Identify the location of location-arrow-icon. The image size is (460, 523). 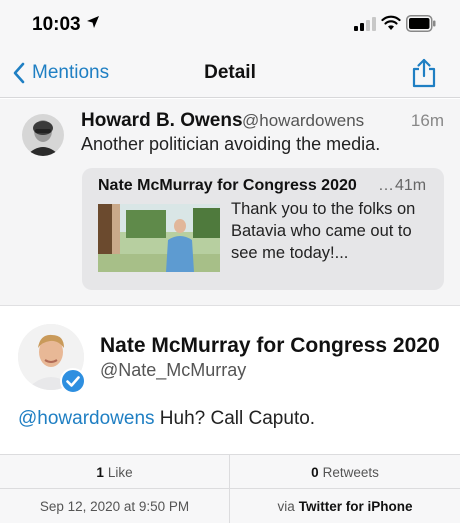
(93, 22).